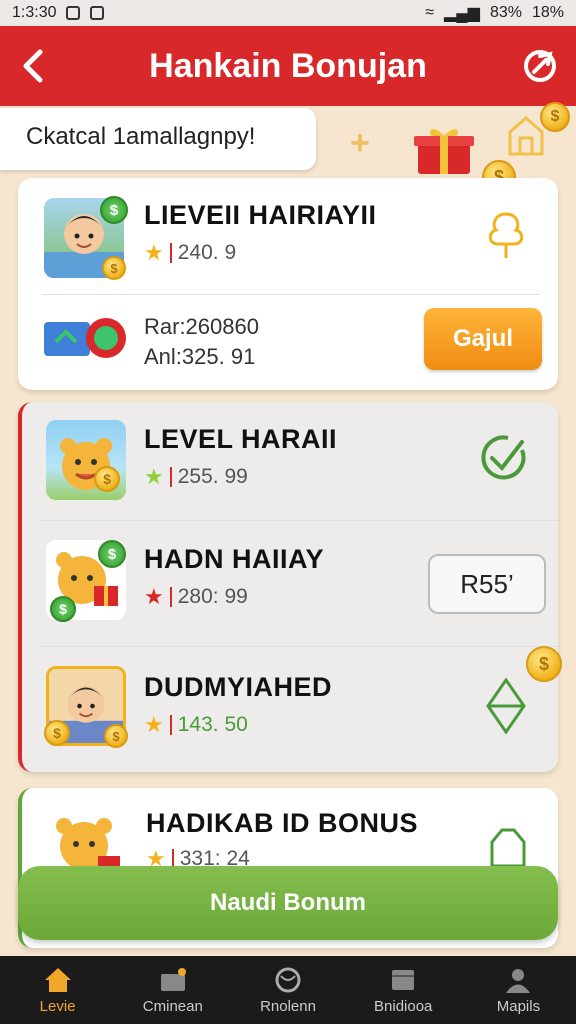  I want to click on cash-icon, so click(85, 338).